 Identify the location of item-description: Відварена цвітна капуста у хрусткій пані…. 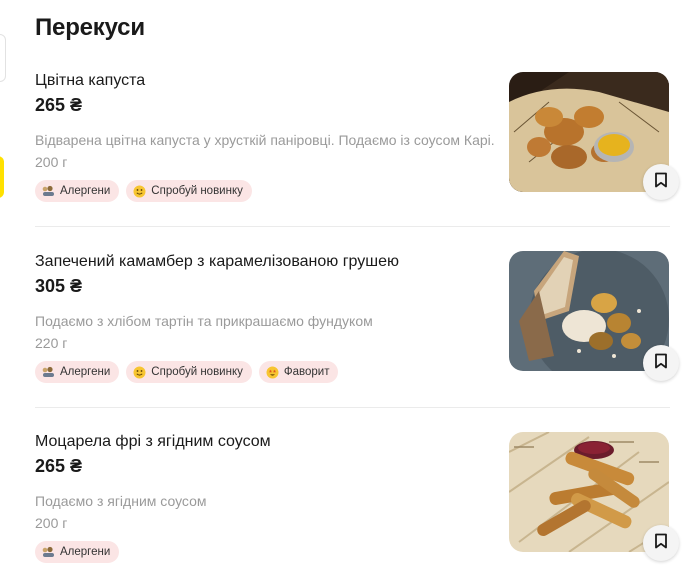
(265, 140).